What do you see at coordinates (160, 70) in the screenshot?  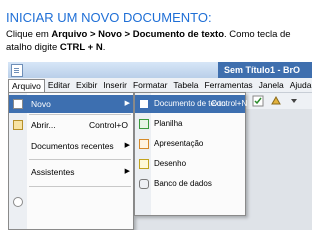 I see `window-titlebar: Sem Título1 - BrO` at bounding box center [160, 70].